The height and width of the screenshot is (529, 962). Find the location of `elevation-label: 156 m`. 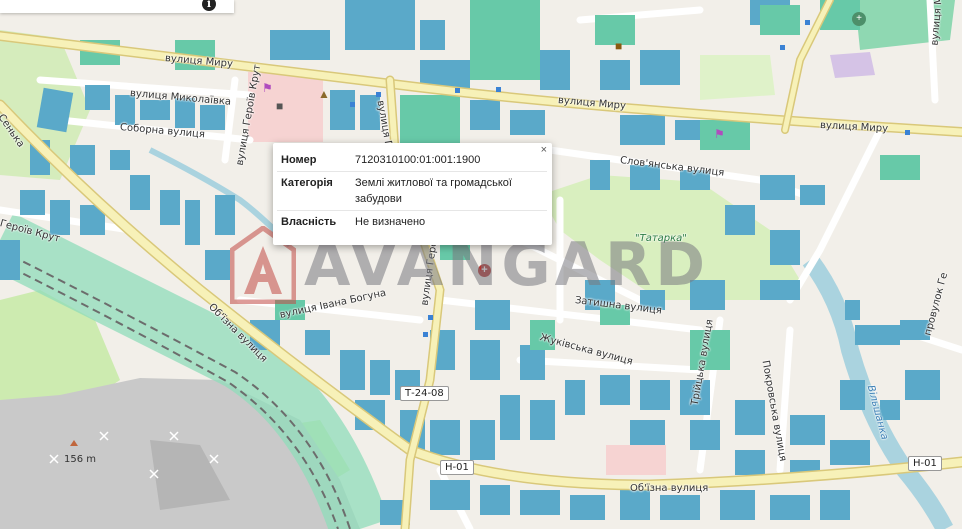

elevation-label: 156 m is located at coordinates (80, 459).